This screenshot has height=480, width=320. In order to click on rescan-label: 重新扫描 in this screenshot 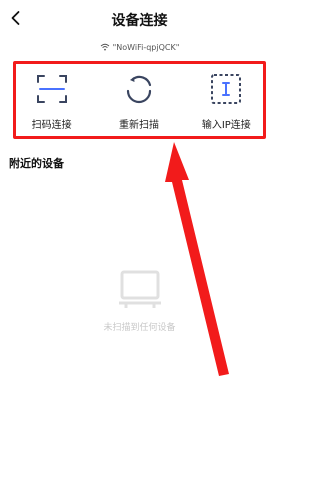, I will do `click(138, 125)`.